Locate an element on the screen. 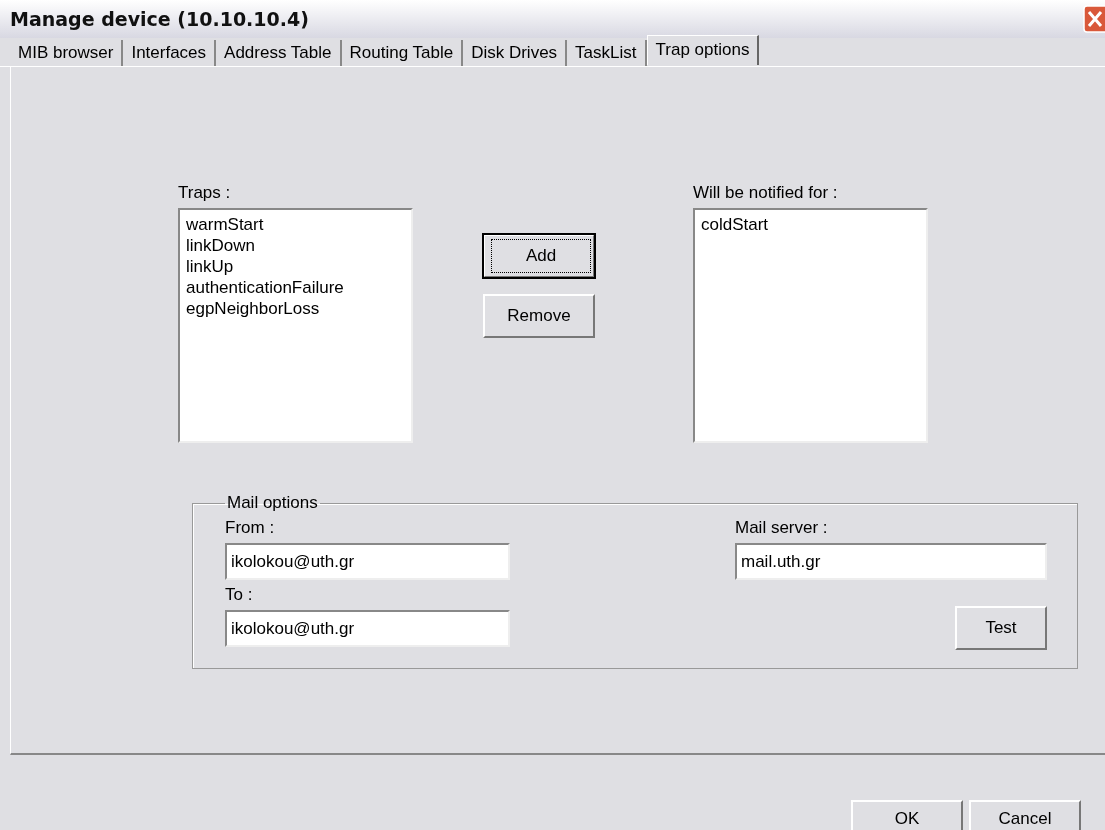 Image resolution: width=1105 pixels, height=830 pixels. window-title: Manage device (10.10.10.4) is located at coordinates (159, 19).